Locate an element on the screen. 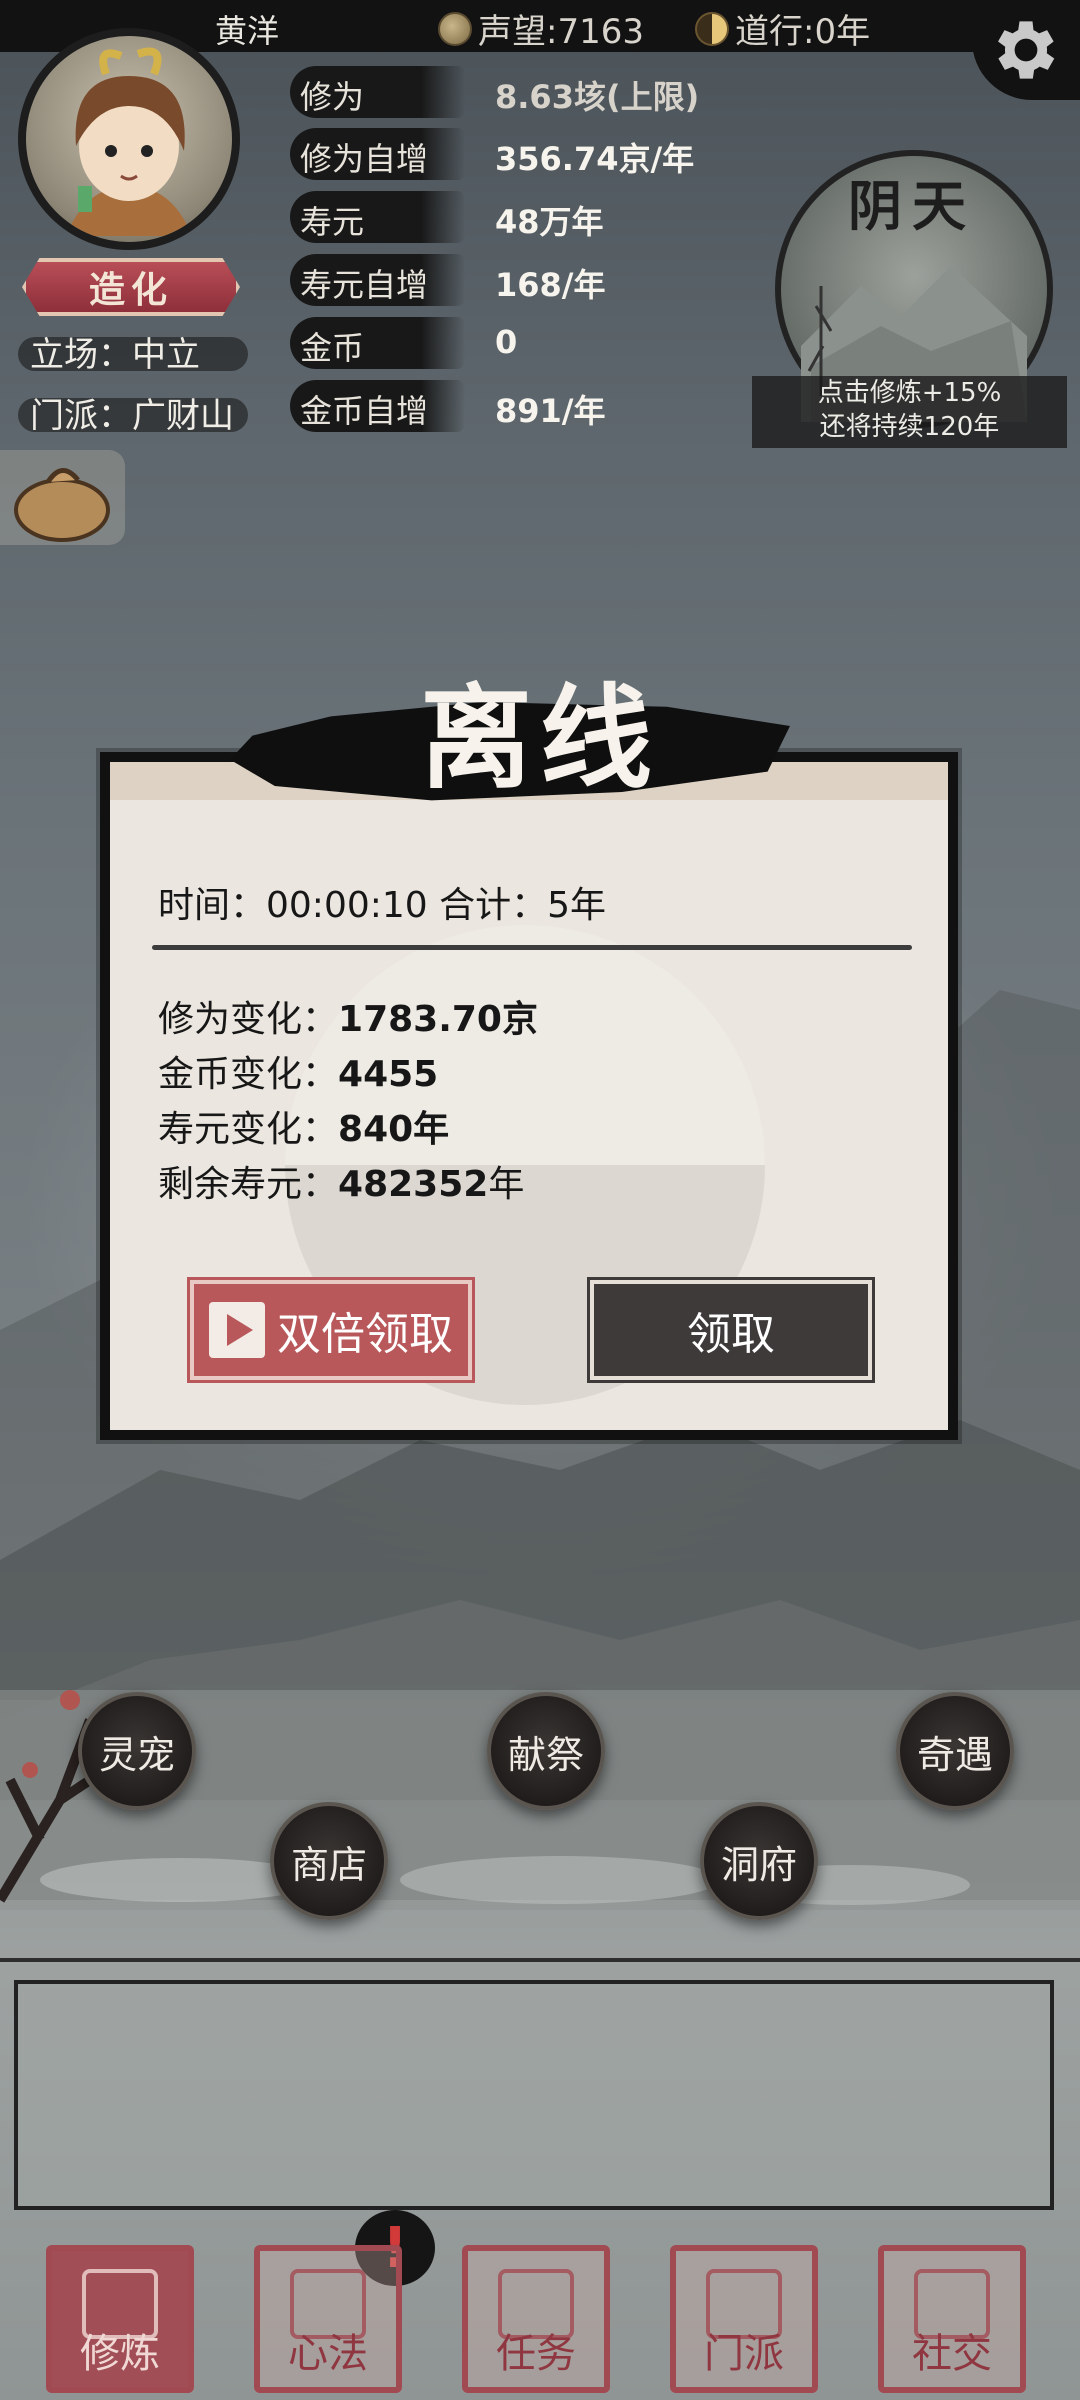 The height and width of the screenshot is (2400, 1080). nav-cultivation: 修炼 is located at coordinates (120, 2319).